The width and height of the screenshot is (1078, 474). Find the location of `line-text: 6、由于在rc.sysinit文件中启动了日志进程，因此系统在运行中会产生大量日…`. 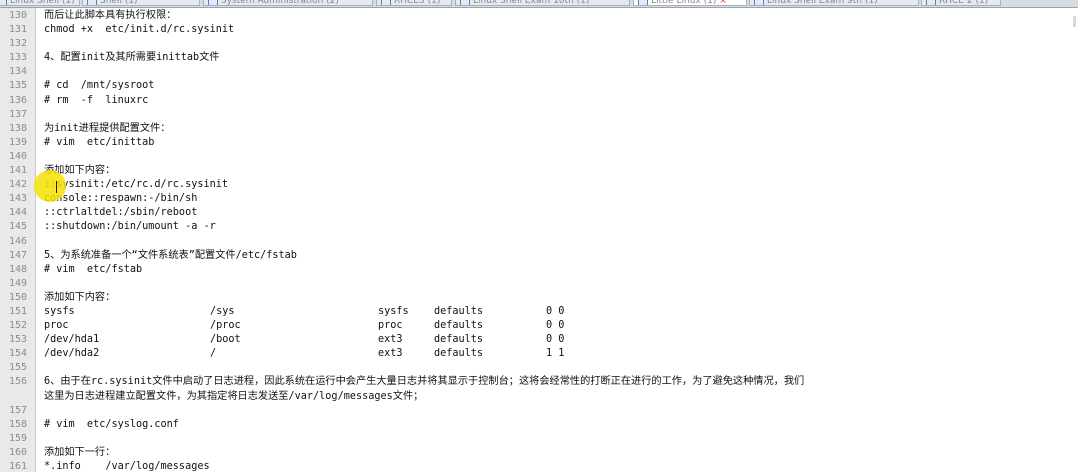

line-text: 6、由于在rc.sysinit文件中启动了日志进程，因此系统在运行中会产生大量日… is located at coordinates (424, 382).